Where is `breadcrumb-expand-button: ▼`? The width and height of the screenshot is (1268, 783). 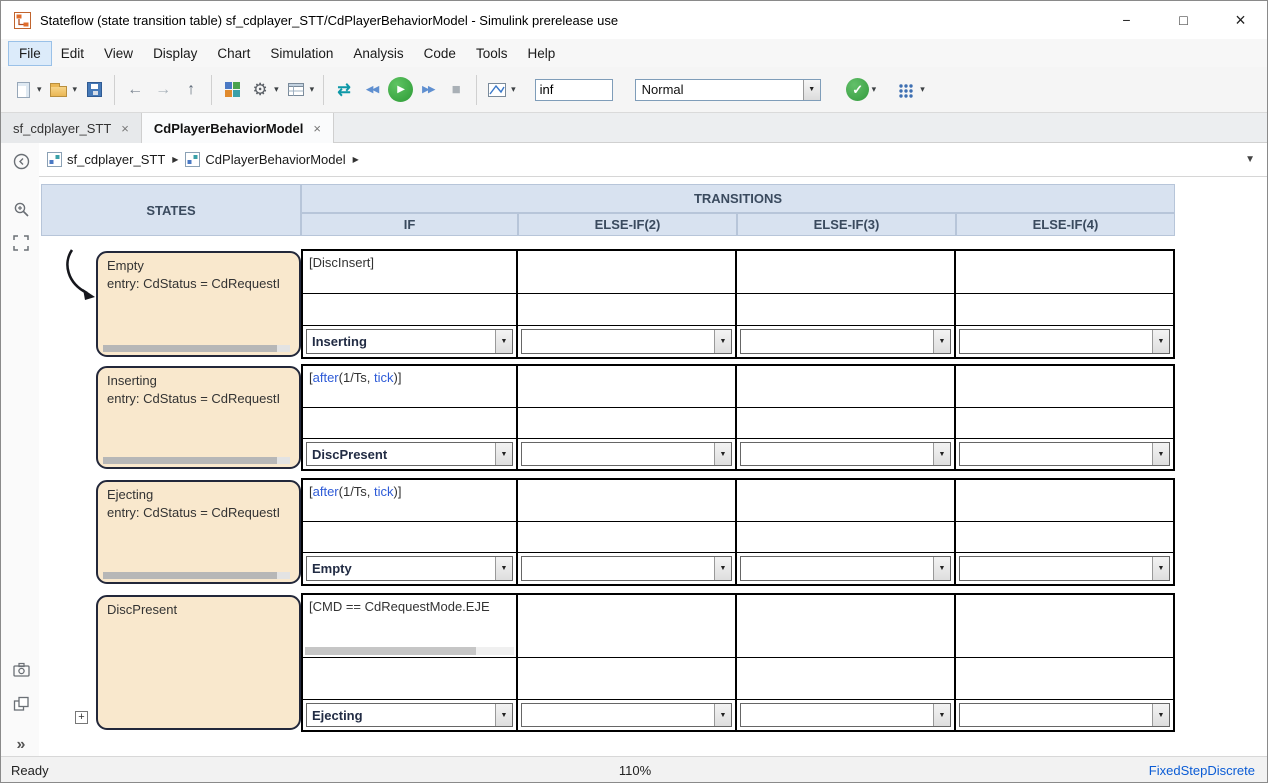 breadcrumb-expand-button: ▼ is located at coordinates (1250, 159).